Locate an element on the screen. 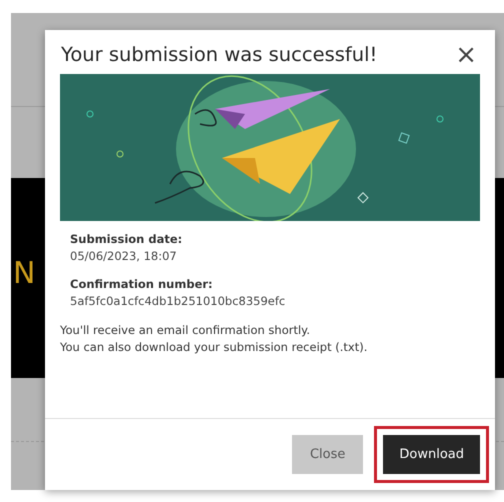 The image size is (504, 502). detail-value: 05/06/2023, 18:07 is located at coordinates (124, 257).